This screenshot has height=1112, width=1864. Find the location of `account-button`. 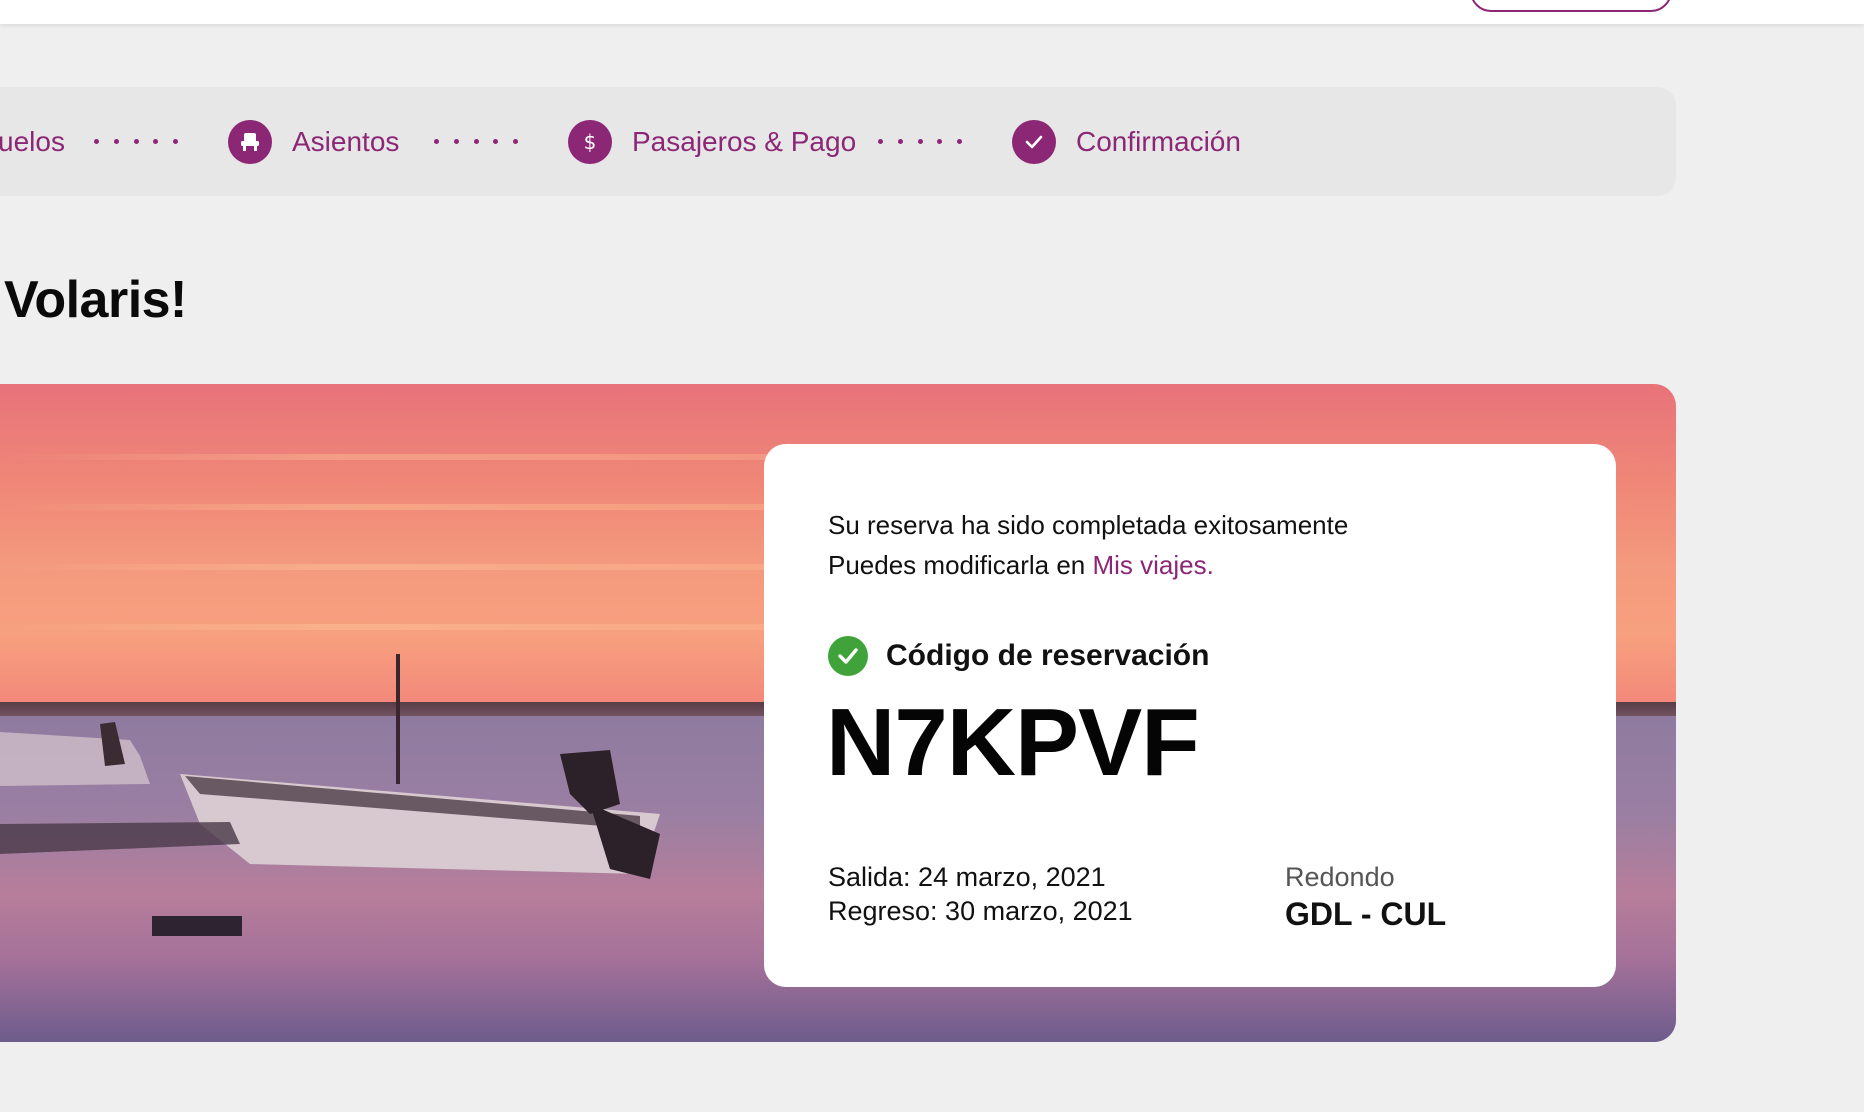

account-button is located at coordinates (1571, 6).